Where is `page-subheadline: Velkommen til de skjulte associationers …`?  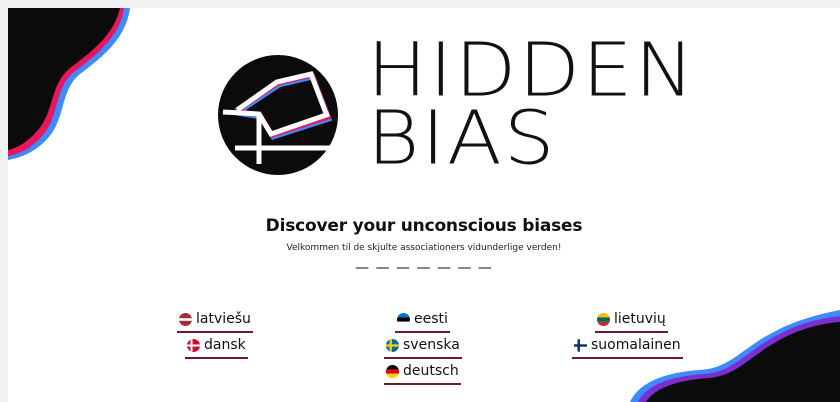 page-subheadline: Velkommen til de skjulte associationers … is located at coordinates (424, 248).